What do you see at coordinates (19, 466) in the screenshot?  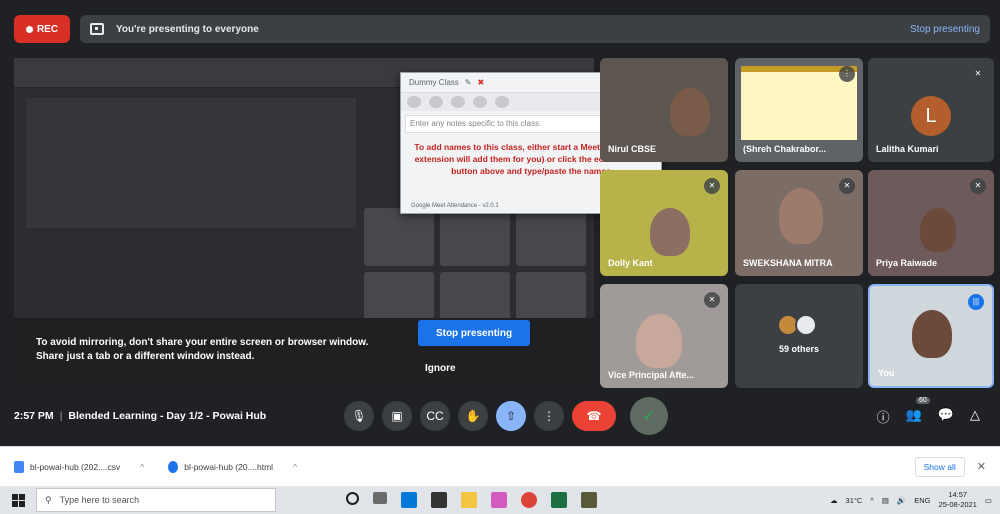 I see `file-icon` at bounding box center [19, 466].